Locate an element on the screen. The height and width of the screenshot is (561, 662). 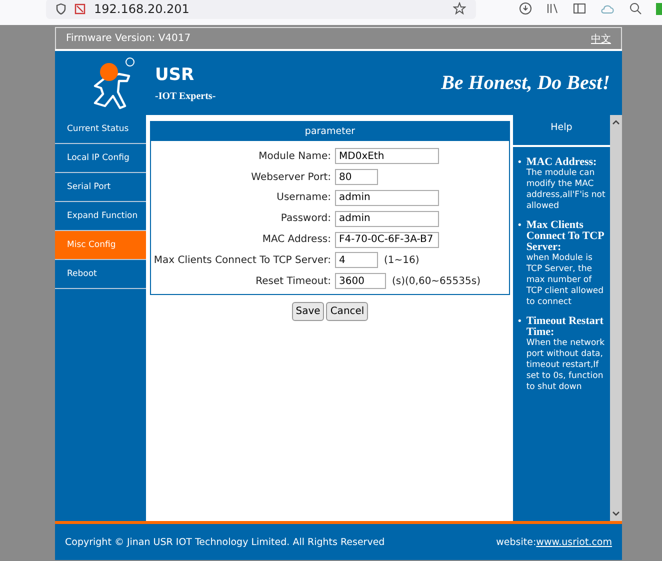
help-text: The module can modify the MAC address,all'F'is not allowed is located at coordinates (566, 190).